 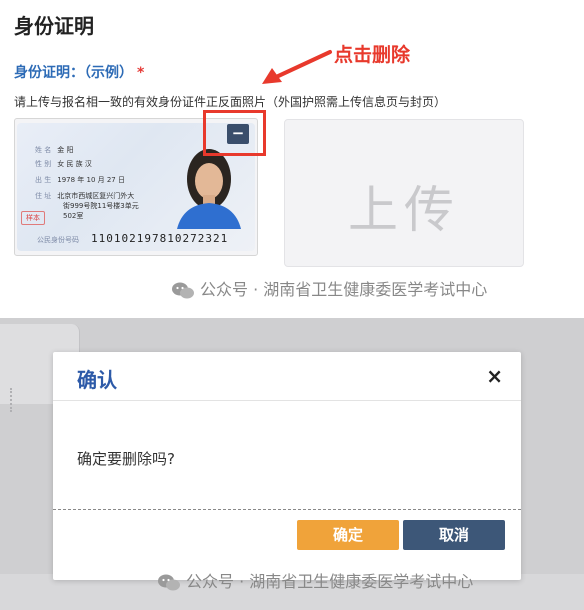 I want to click on card-row: 住 址北京市西城区复兴门外大, so click(x=85, y=196).